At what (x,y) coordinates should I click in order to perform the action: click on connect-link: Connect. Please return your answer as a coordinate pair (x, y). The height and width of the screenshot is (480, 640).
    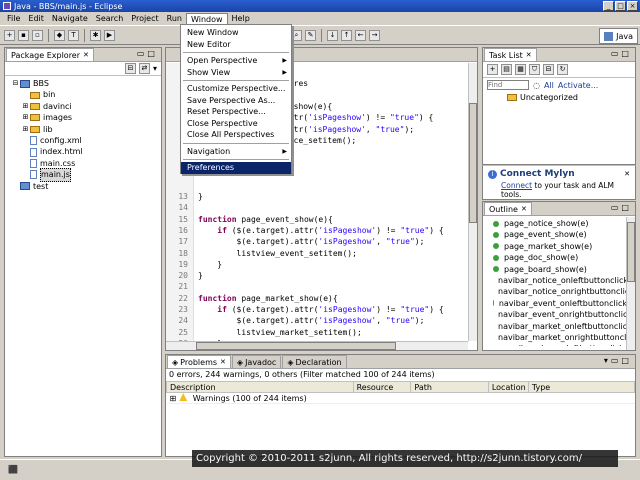
    Looking at the image, I should click on (516, 185).